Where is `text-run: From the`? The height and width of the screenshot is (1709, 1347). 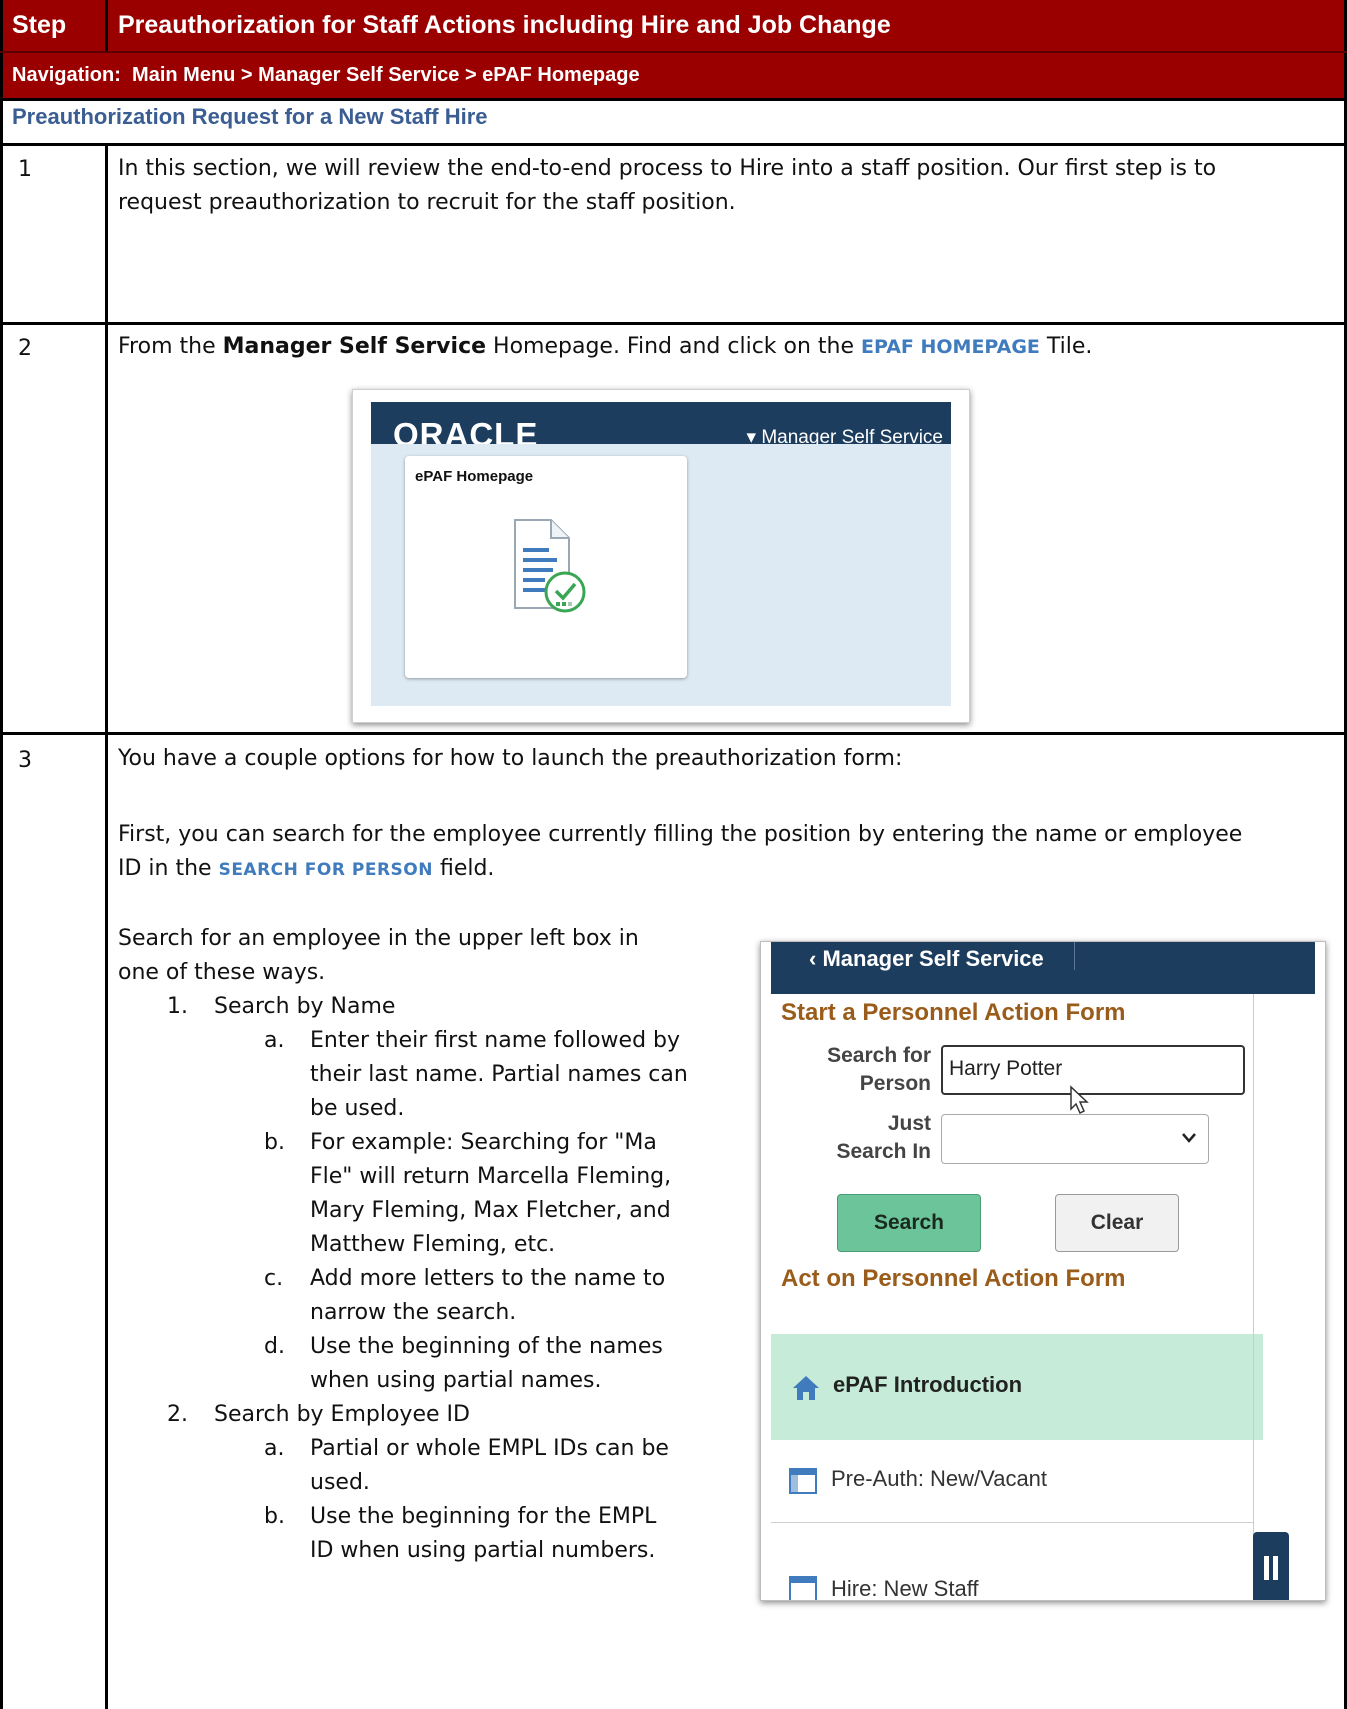
text-run: From the is located at coordinates (170, 346).